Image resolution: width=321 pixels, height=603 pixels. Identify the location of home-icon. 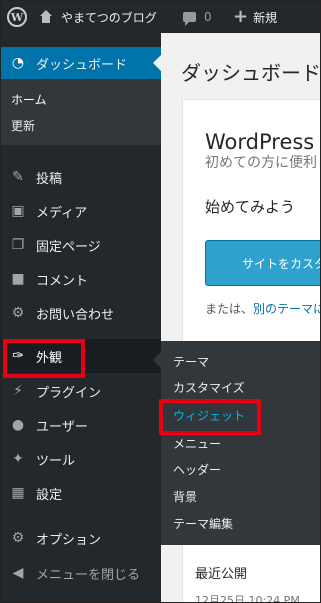
(46, 17).